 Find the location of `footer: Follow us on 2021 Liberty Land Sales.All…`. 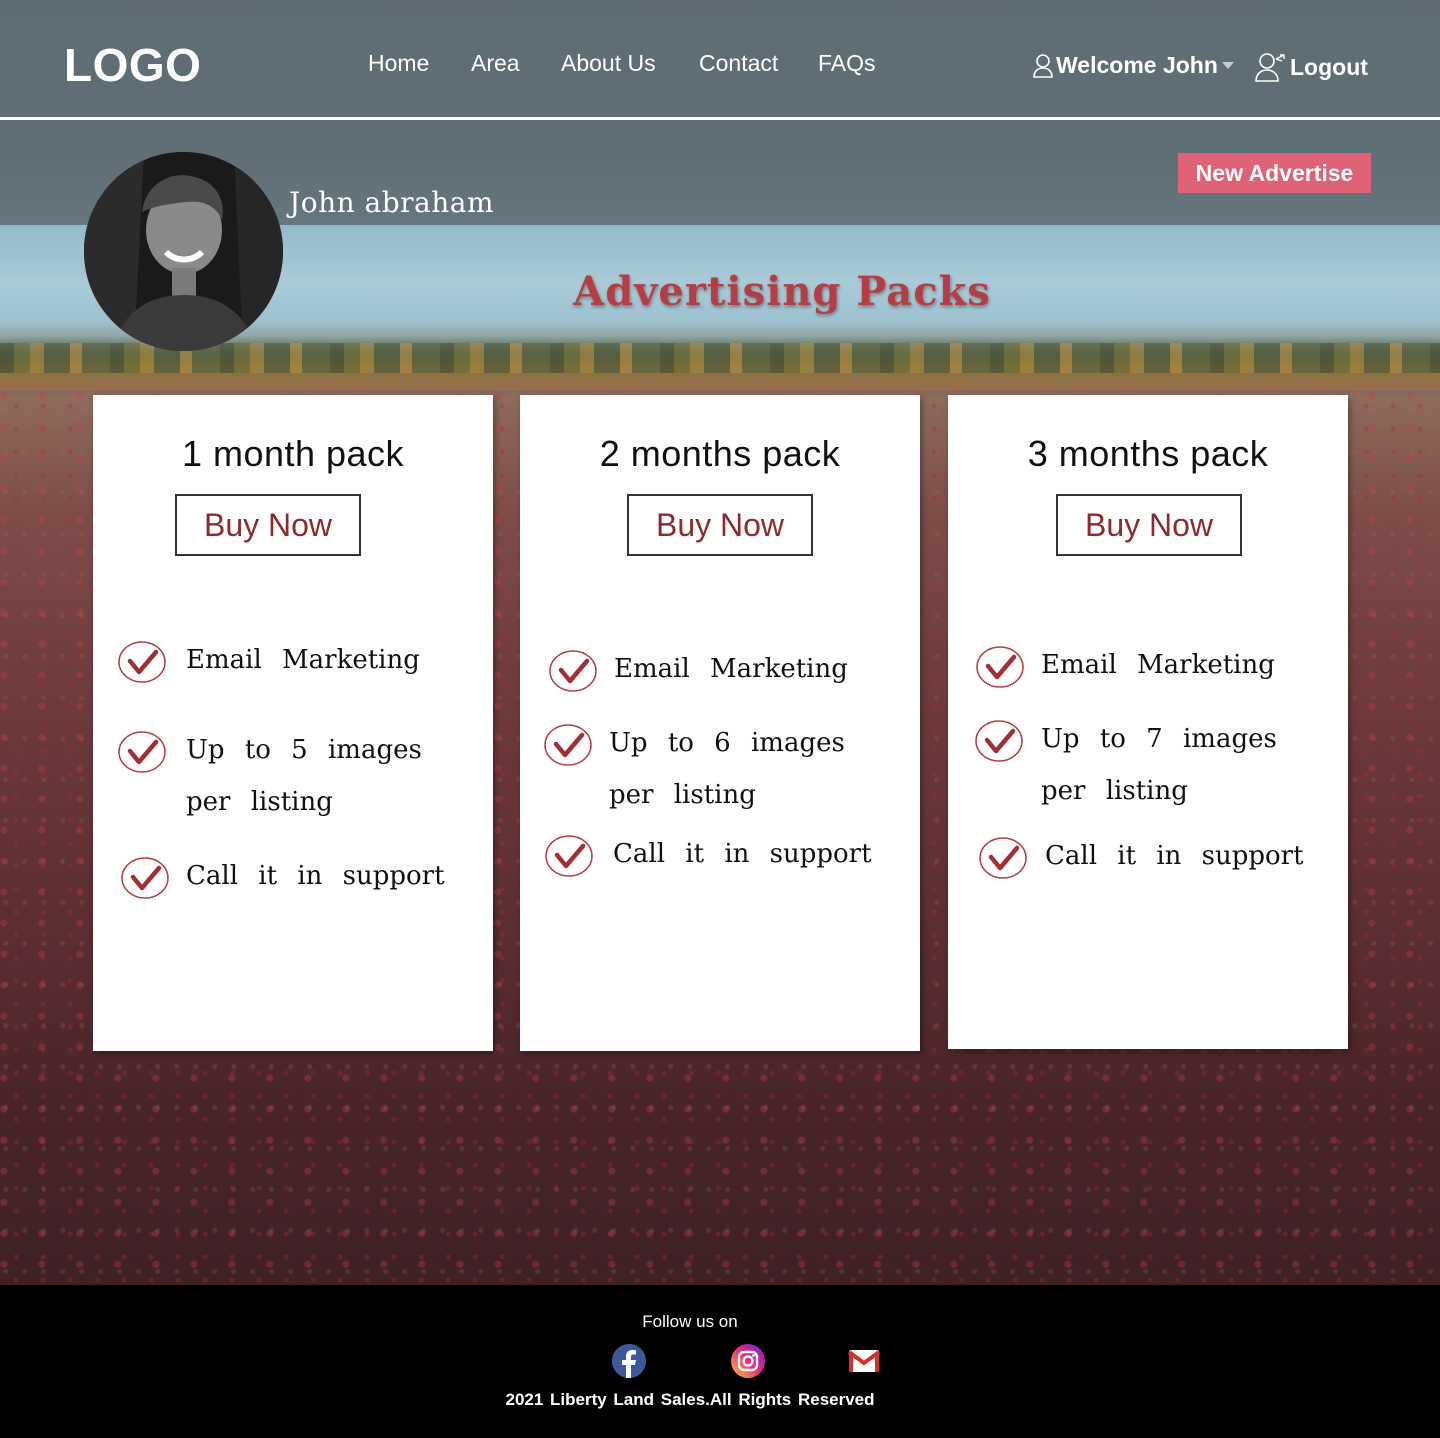

footer: Follow us on 2021 Liberty Land Sales.All… is located at coordinates (720, 1361).